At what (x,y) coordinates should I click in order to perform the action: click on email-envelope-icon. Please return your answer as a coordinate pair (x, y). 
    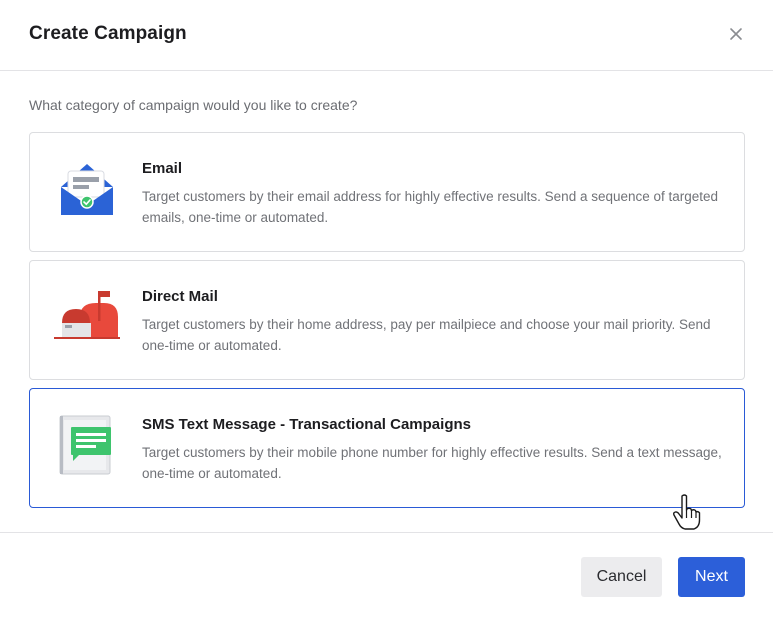
    Looking at the image, I should click on (87, 190).